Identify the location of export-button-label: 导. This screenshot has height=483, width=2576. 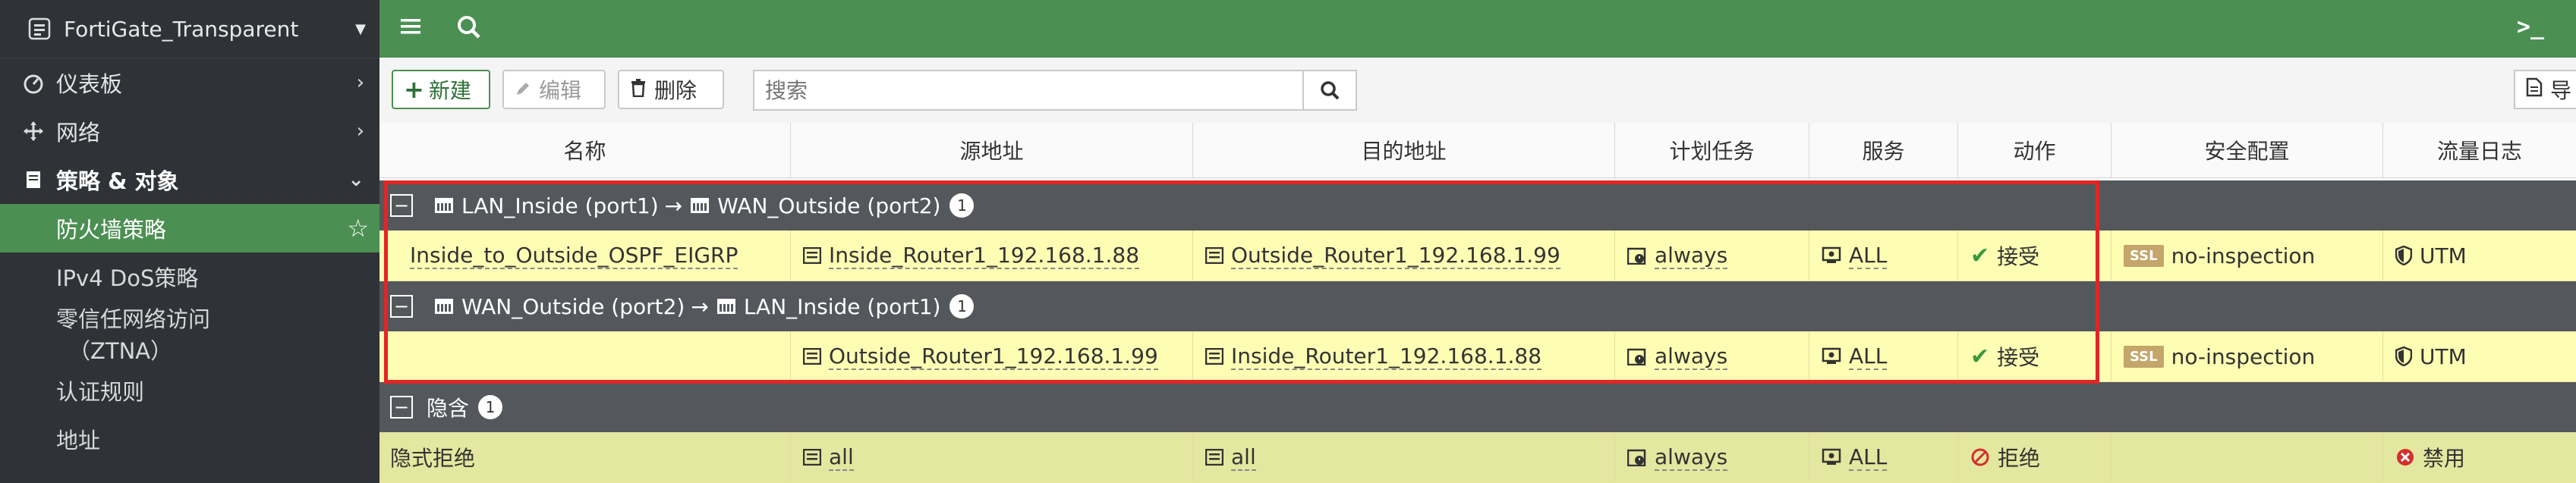
(2561, 90).